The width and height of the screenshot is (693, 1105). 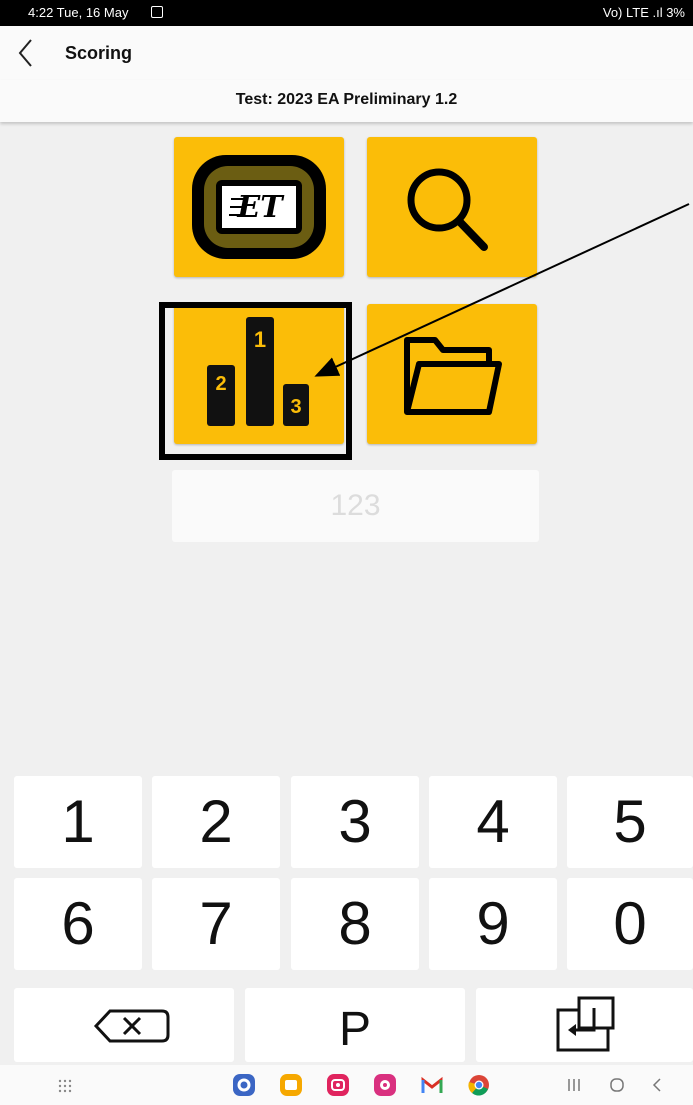 I want to click on key-2: 2, so click(x=216, y=822).